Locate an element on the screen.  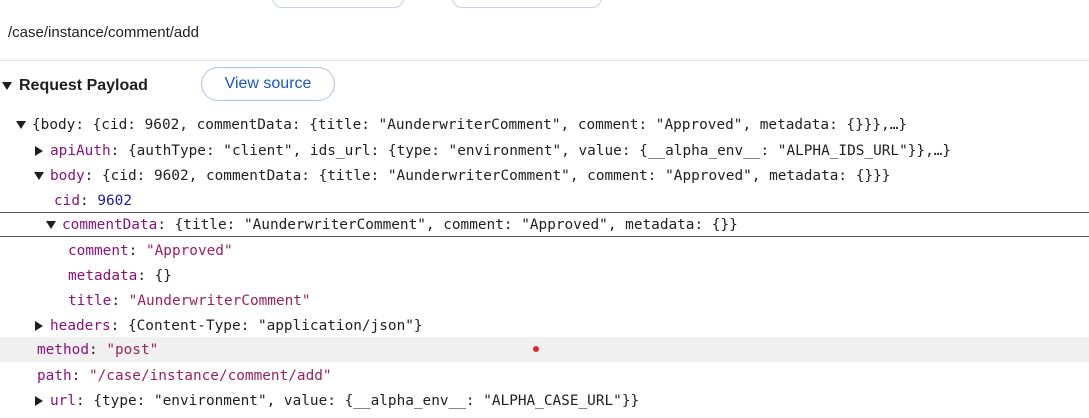
view-source-button: View source is located at coordinates (268, 84).